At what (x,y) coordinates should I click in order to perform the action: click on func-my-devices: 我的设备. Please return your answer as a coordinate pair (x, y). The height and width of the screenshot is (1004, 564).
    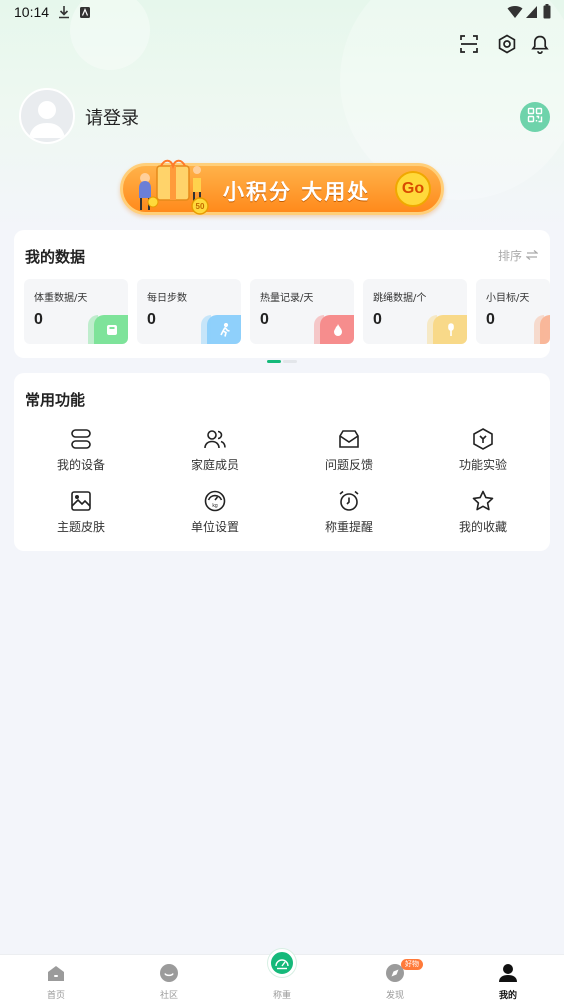
    Looking at the image, I should click on (81, 450).